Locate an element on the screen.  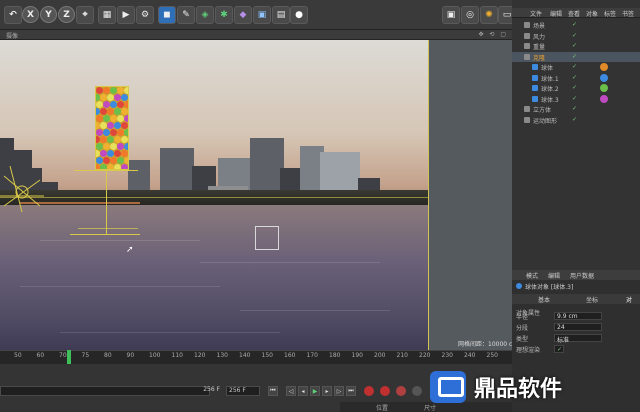
prev-frame-icon: ◂ is located at coordinates (303, 391).